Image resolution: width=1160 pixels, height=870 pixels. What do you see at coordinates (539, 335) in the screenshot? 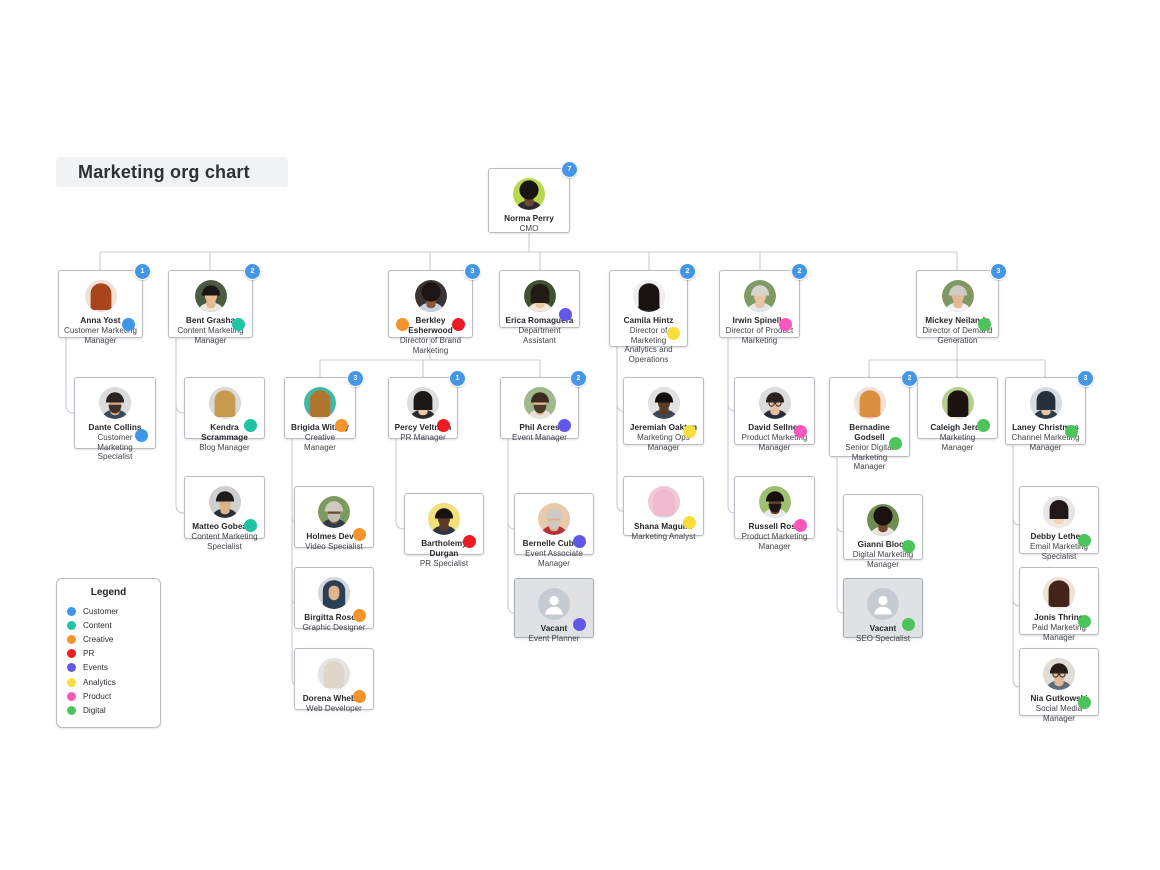
I see `node-person-role: Department Assistant` at bounding box center [539, 335].